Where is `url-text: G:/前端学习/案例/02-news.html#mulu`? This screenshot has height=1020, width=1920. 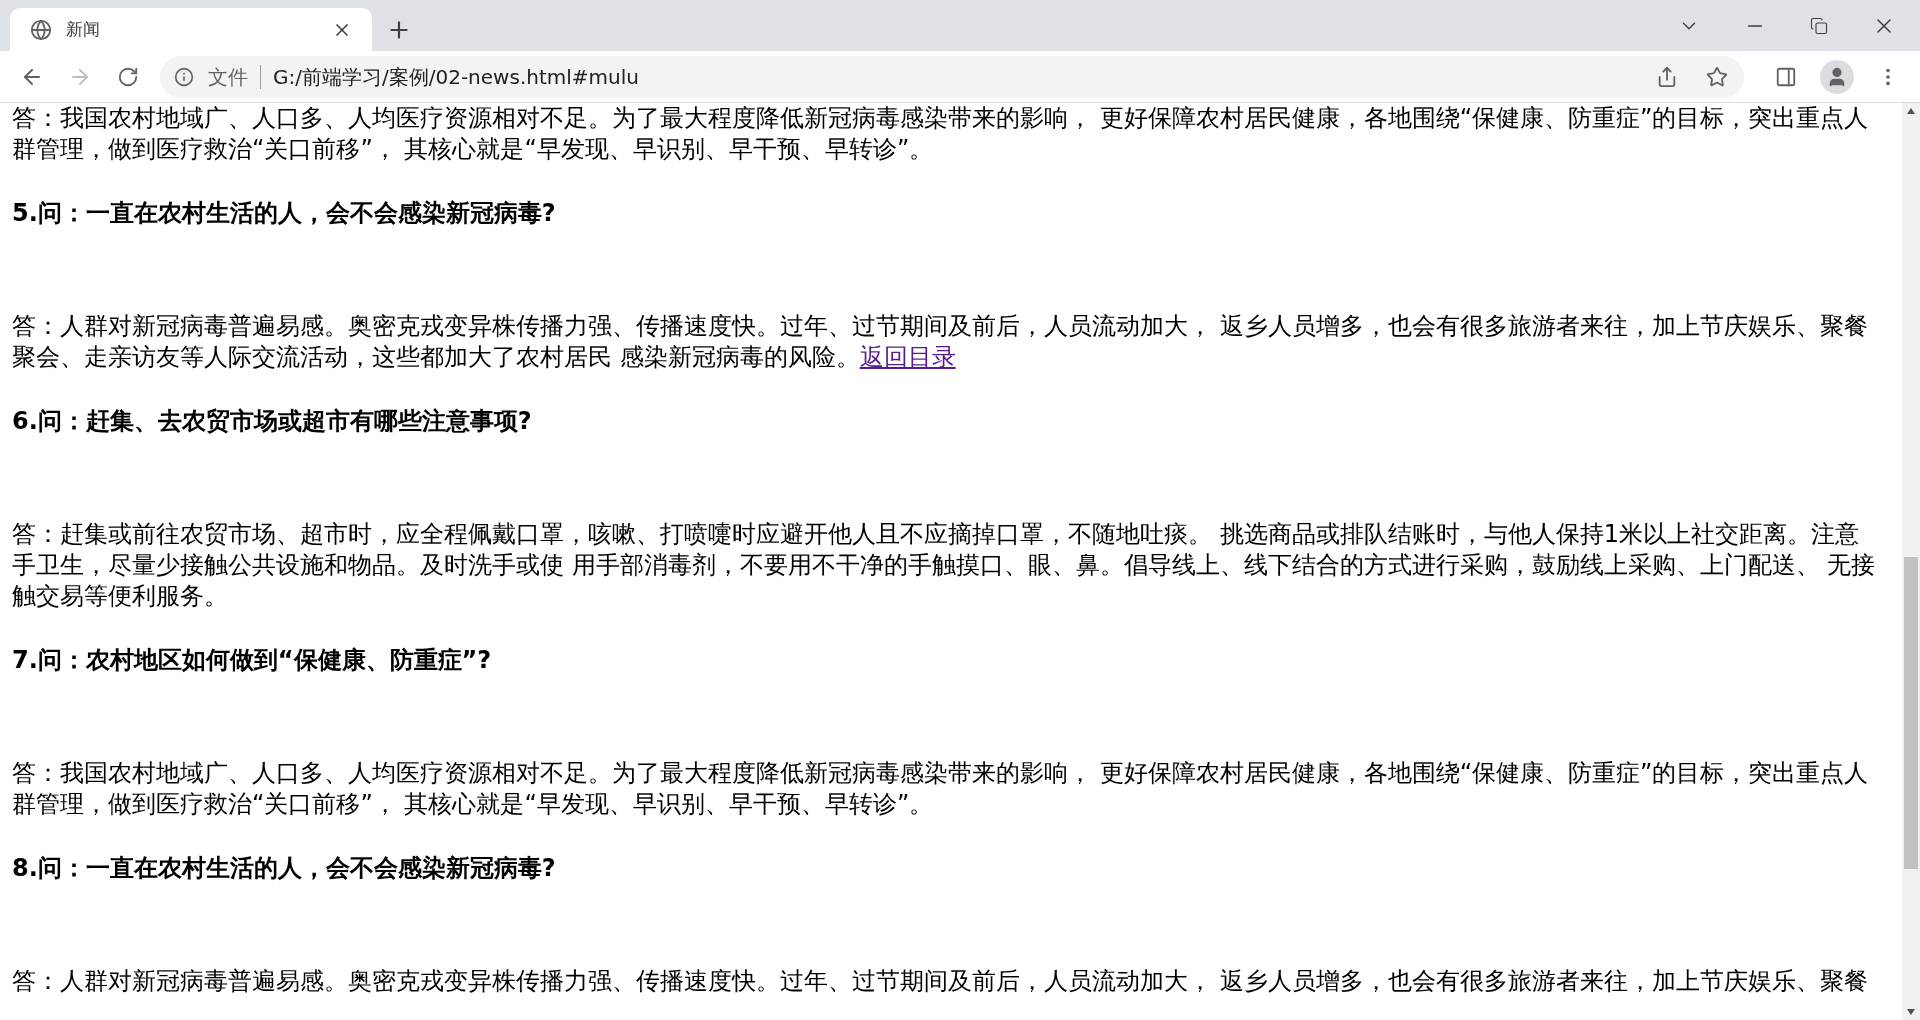
url-text: G:/前端学习/案例/02-news.html#mulu is located at coordinates (456, 77).